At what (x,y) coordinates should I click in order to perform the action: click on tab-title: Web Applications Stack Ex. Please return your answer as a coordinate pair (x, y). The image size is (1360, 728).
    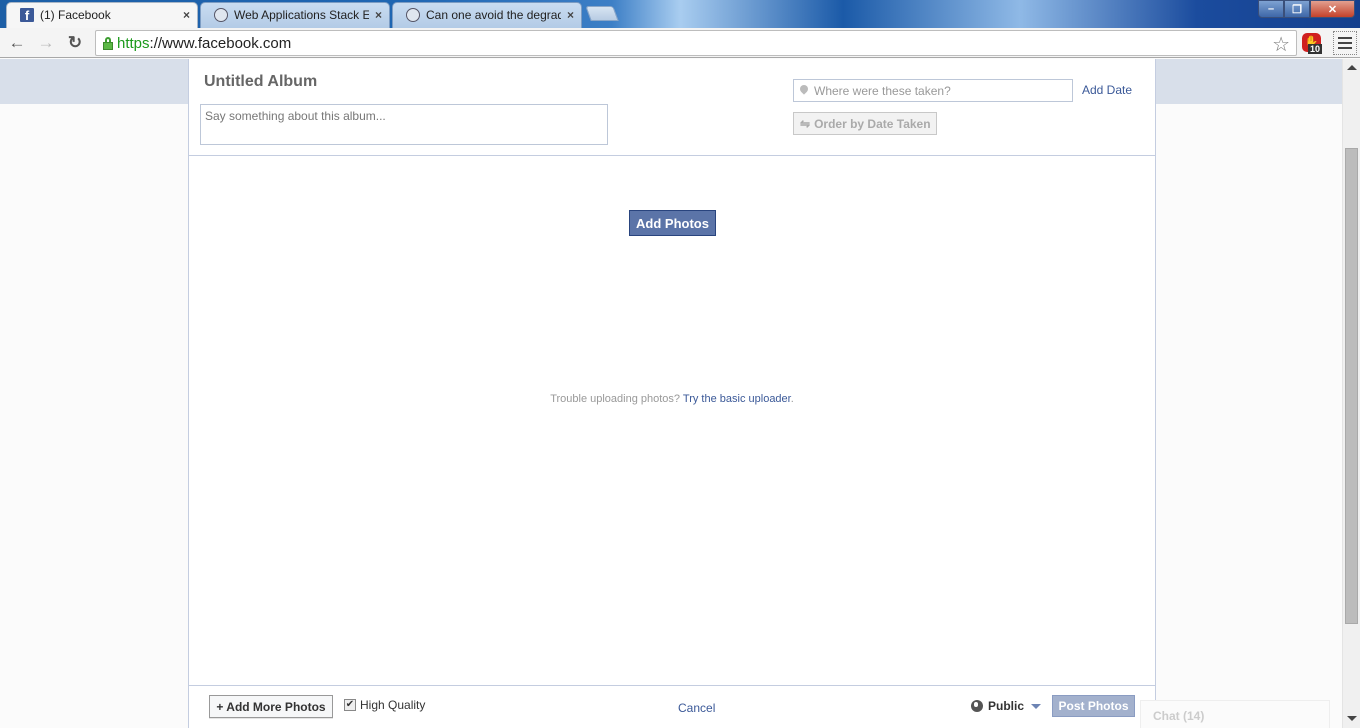
    Looking at the image, I should click on (301, 15).